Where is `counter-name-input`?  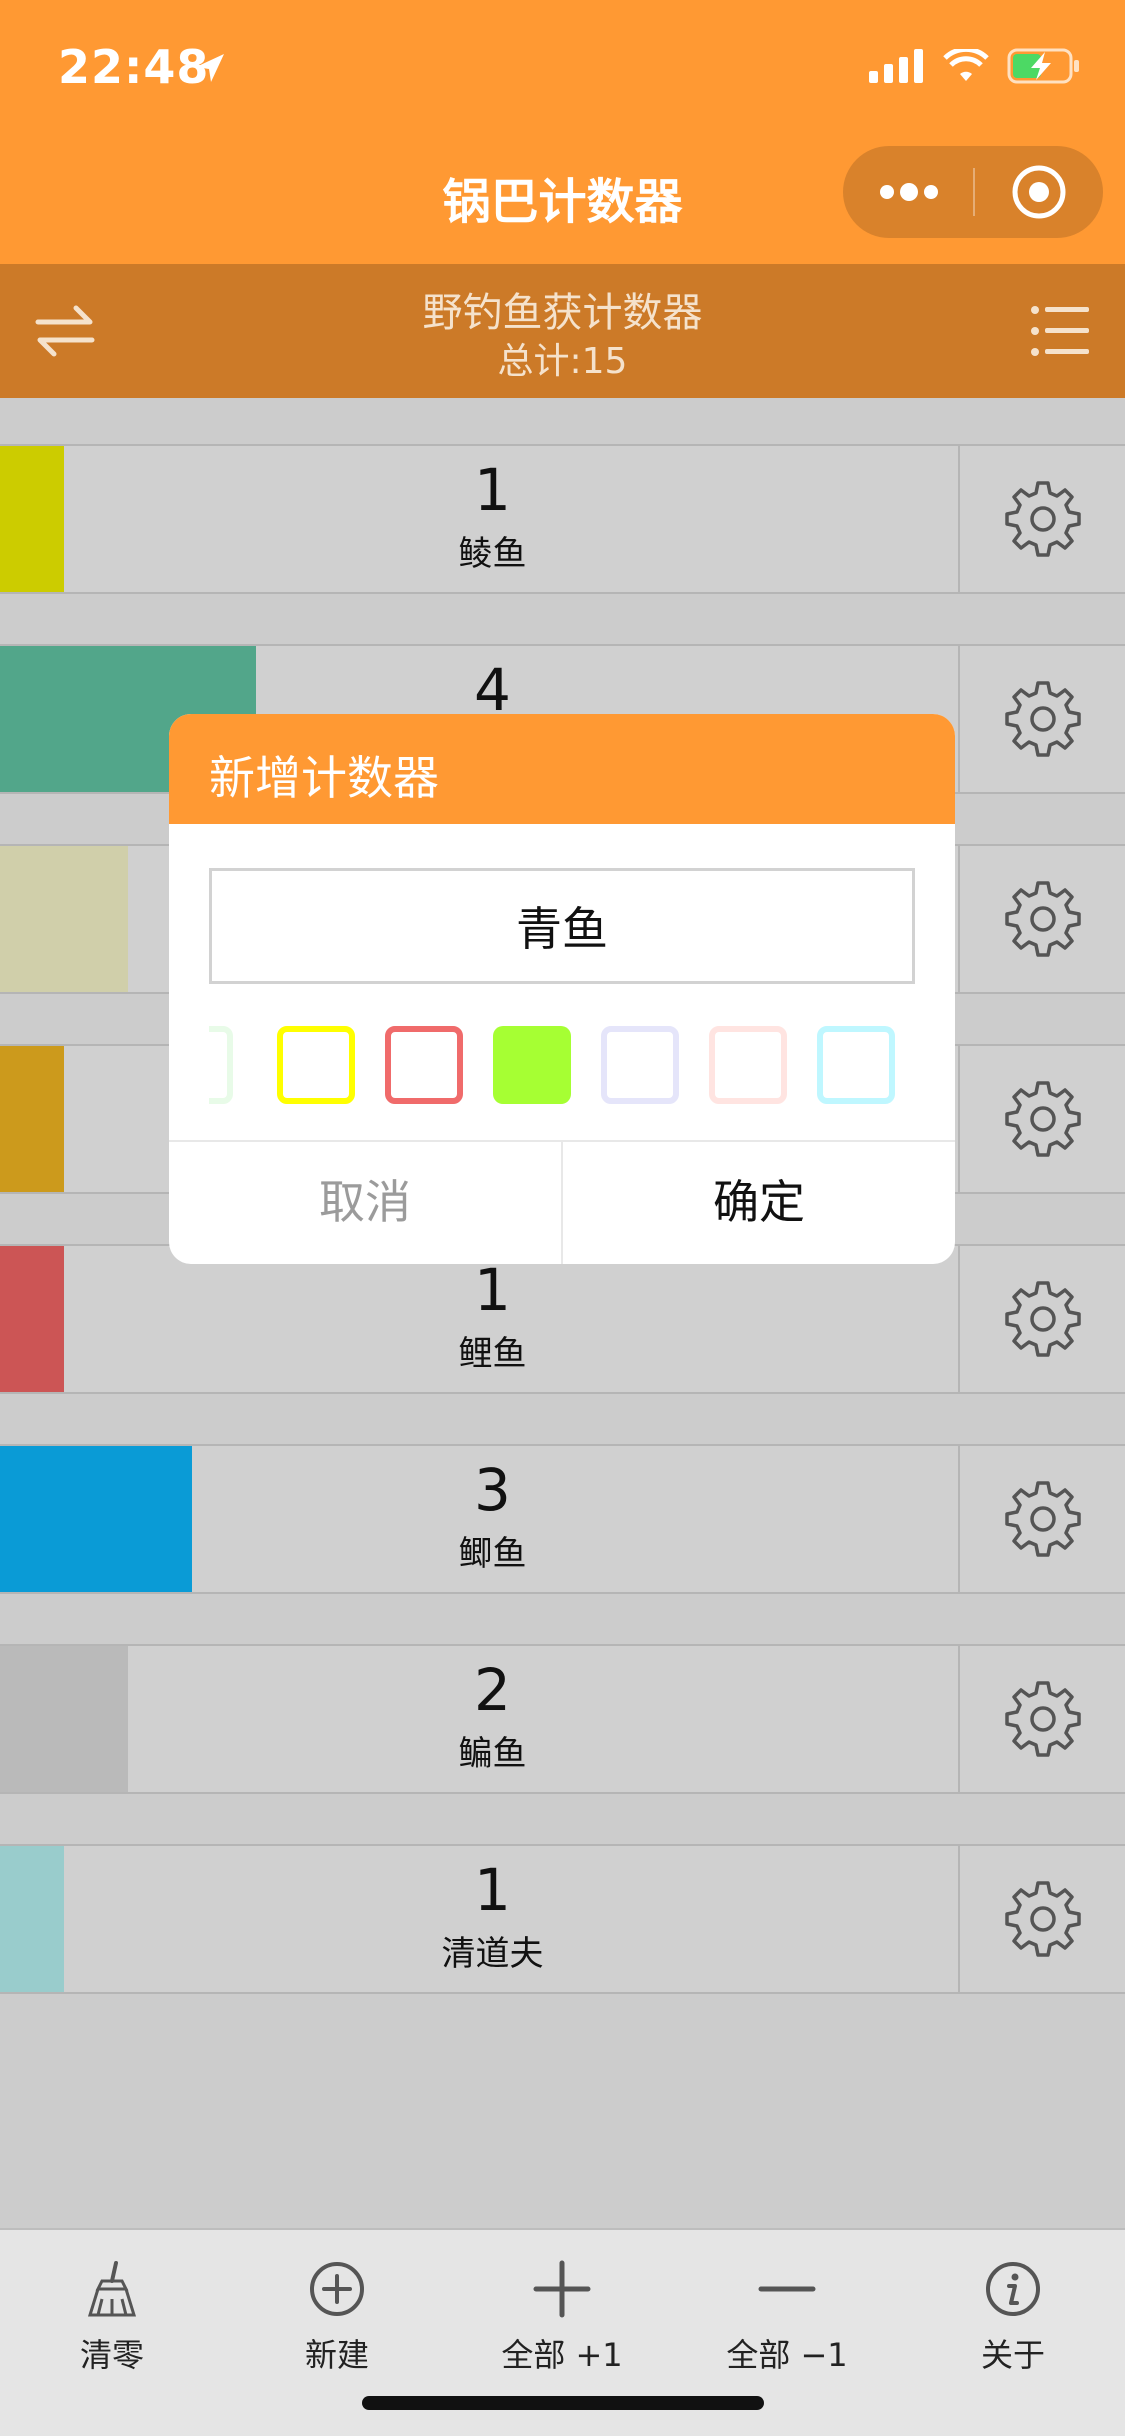
counter-name-input is located at coordinates (562, 926).